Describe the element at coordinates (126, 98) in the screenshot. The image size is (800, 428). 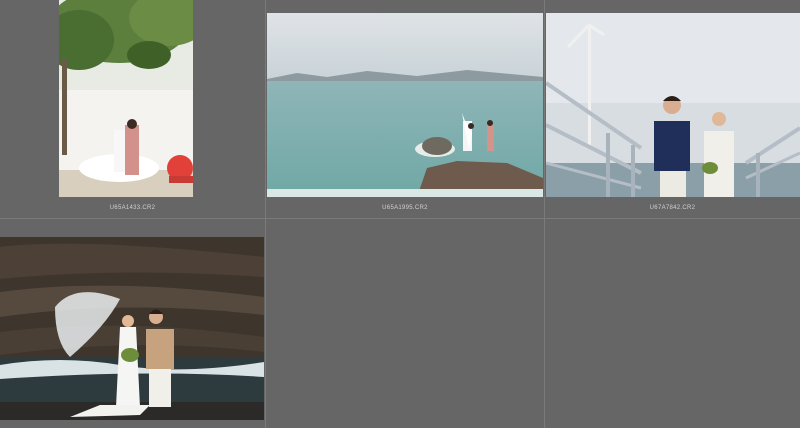
I see `photo-forest-couple` at that location.